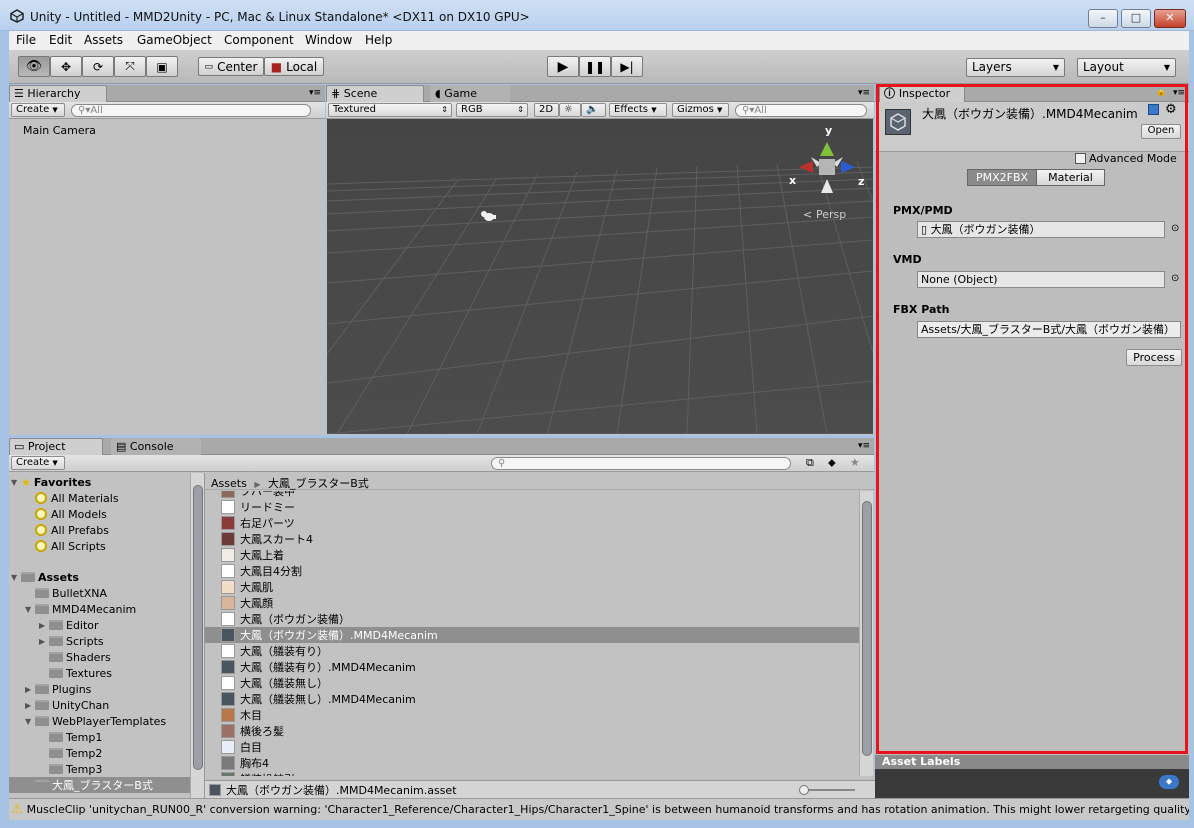 The width and height of the screenshot is (1194, 828). Describe the element at coordinates (229, 483) in the screenshot. I see `breadcrumb-root: Assets` at that location.